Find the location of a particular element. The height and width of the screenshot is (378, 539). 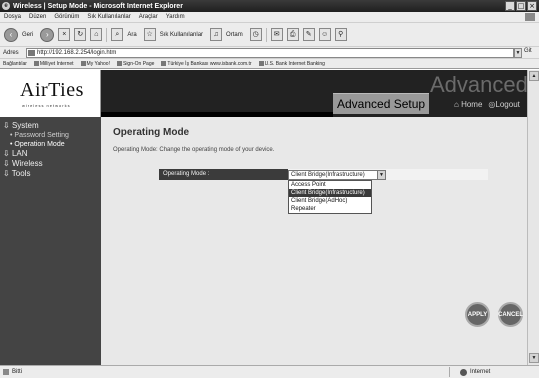

menu-tools: Araçlar is located at coordinates (148, 17).